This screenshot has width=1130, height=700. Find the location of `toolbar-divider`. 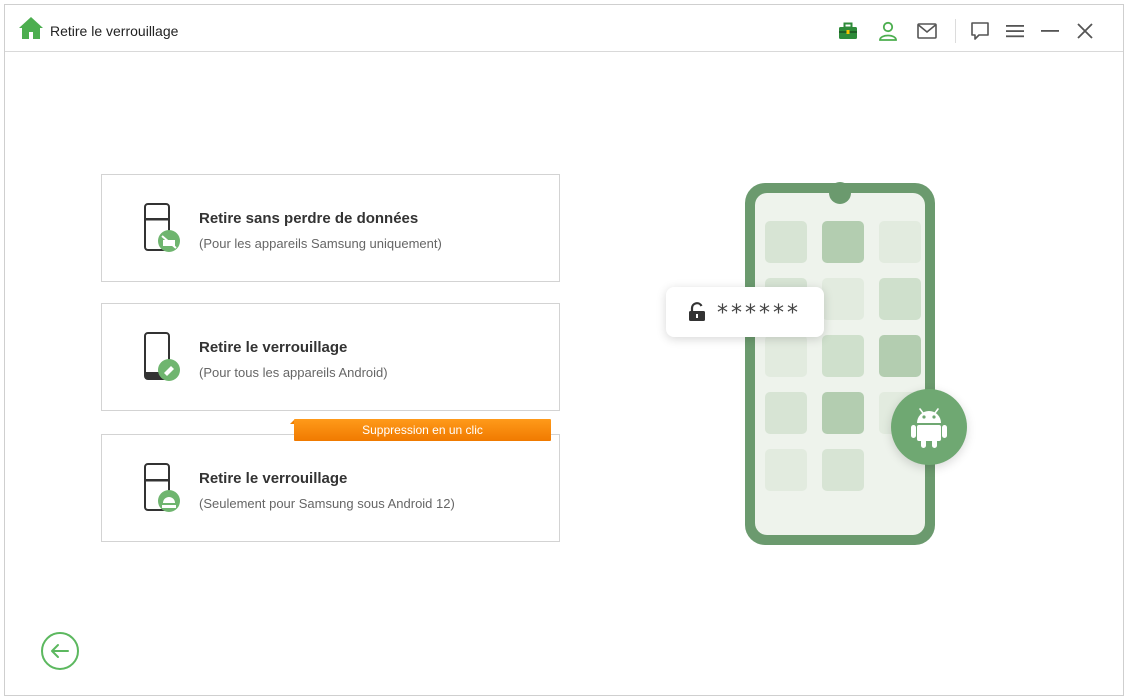

toolbar-divider is located at coordinates (955, 31).